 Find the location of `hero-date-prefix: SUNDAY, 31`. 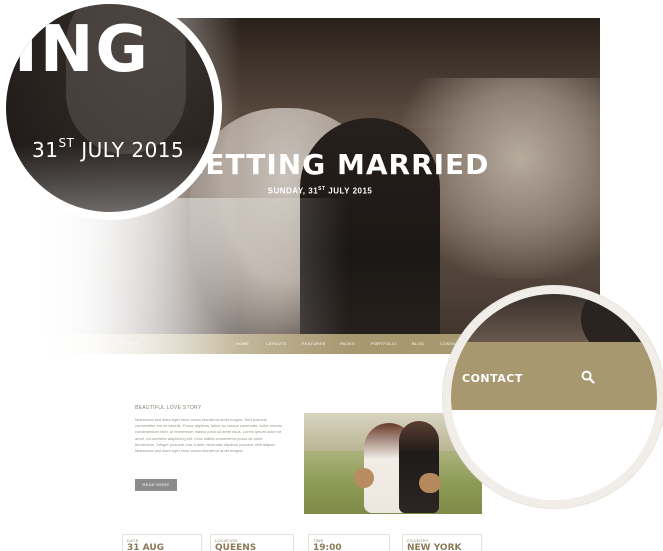

hero-date-prefix: SUNDAY, 31 is located at coordinates (293, 191).